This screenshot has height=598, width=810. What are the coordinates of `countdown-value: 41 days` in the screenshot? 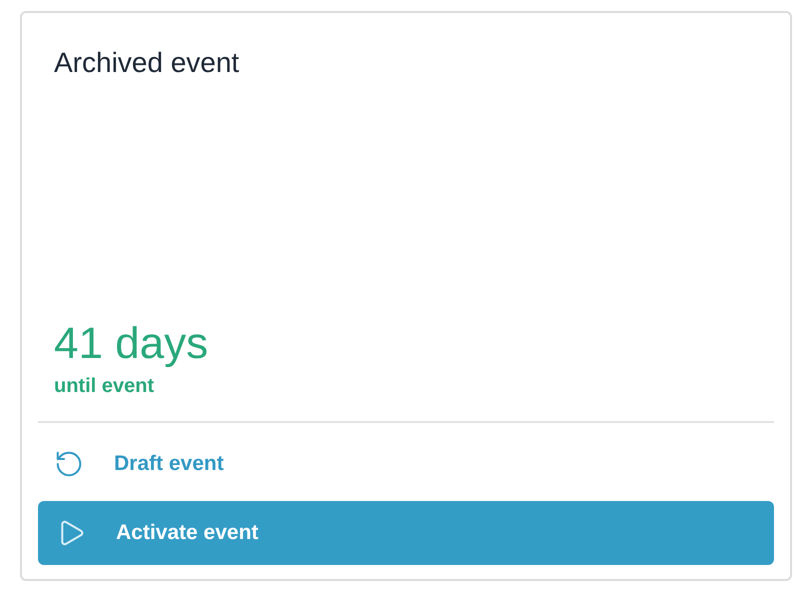 It's located at (131, 344).